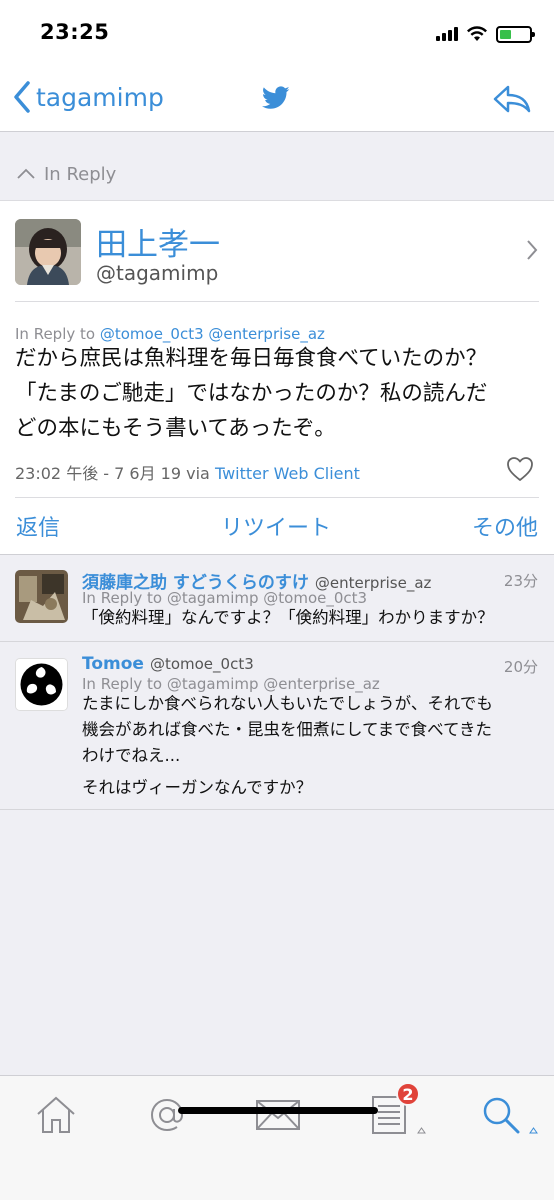  I want to click on timestamp: 23:02 午後 - 7 6月 19 via, so click(112, 473).